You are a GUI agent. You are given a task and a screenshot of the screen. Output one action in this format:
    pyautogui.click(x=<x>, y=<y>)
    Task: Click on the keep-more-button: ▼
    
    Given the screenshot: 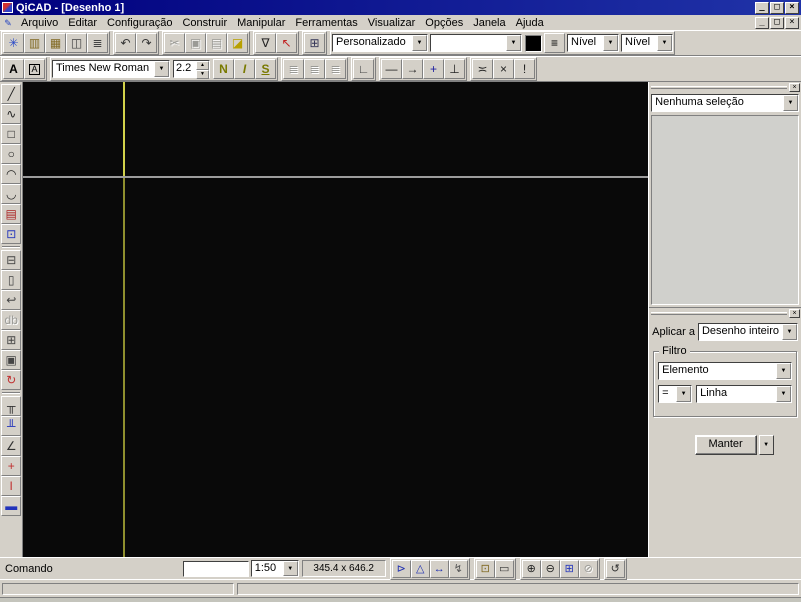 What is the action you would take?
    pyautogui.click(x=766, y=445)
    